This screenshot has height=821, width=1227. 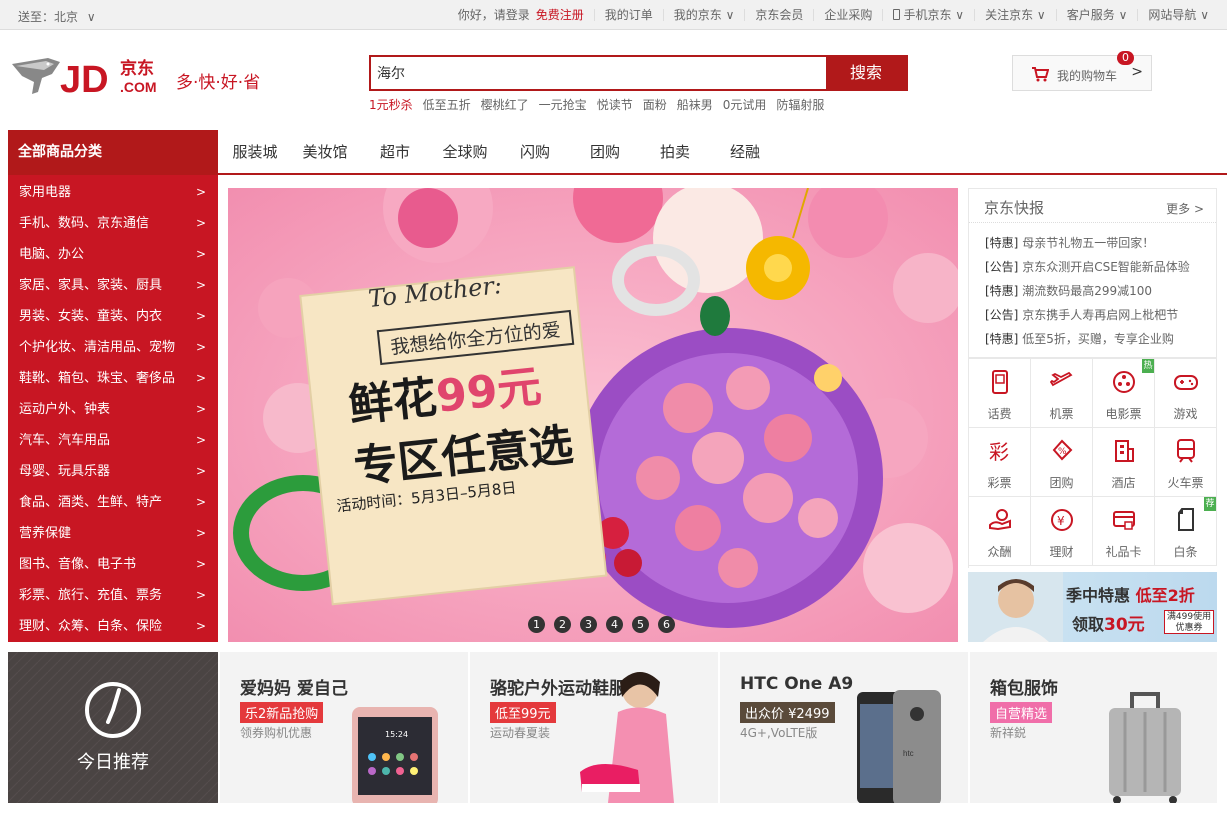 What do you see at coordinates (78, 564) in the screenshot?
I see `category-label: 图书、音像、电子书` at bounding box center [78, 564].